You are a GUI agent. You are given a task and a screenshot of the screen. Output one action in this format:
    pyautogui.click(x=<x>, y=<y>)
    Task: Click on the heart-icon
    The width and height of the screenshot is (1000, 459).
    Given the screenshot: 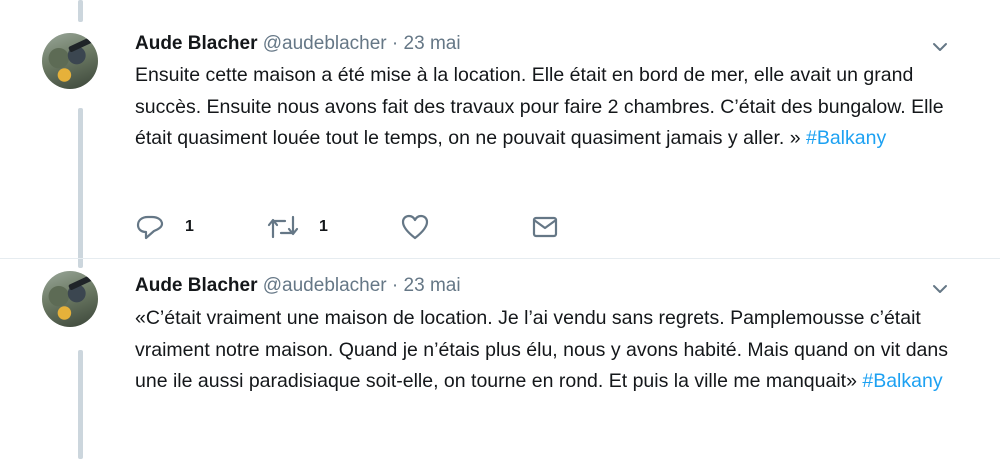 What is the action you would take?
    pyautogui.click(x=415, y=227)
    